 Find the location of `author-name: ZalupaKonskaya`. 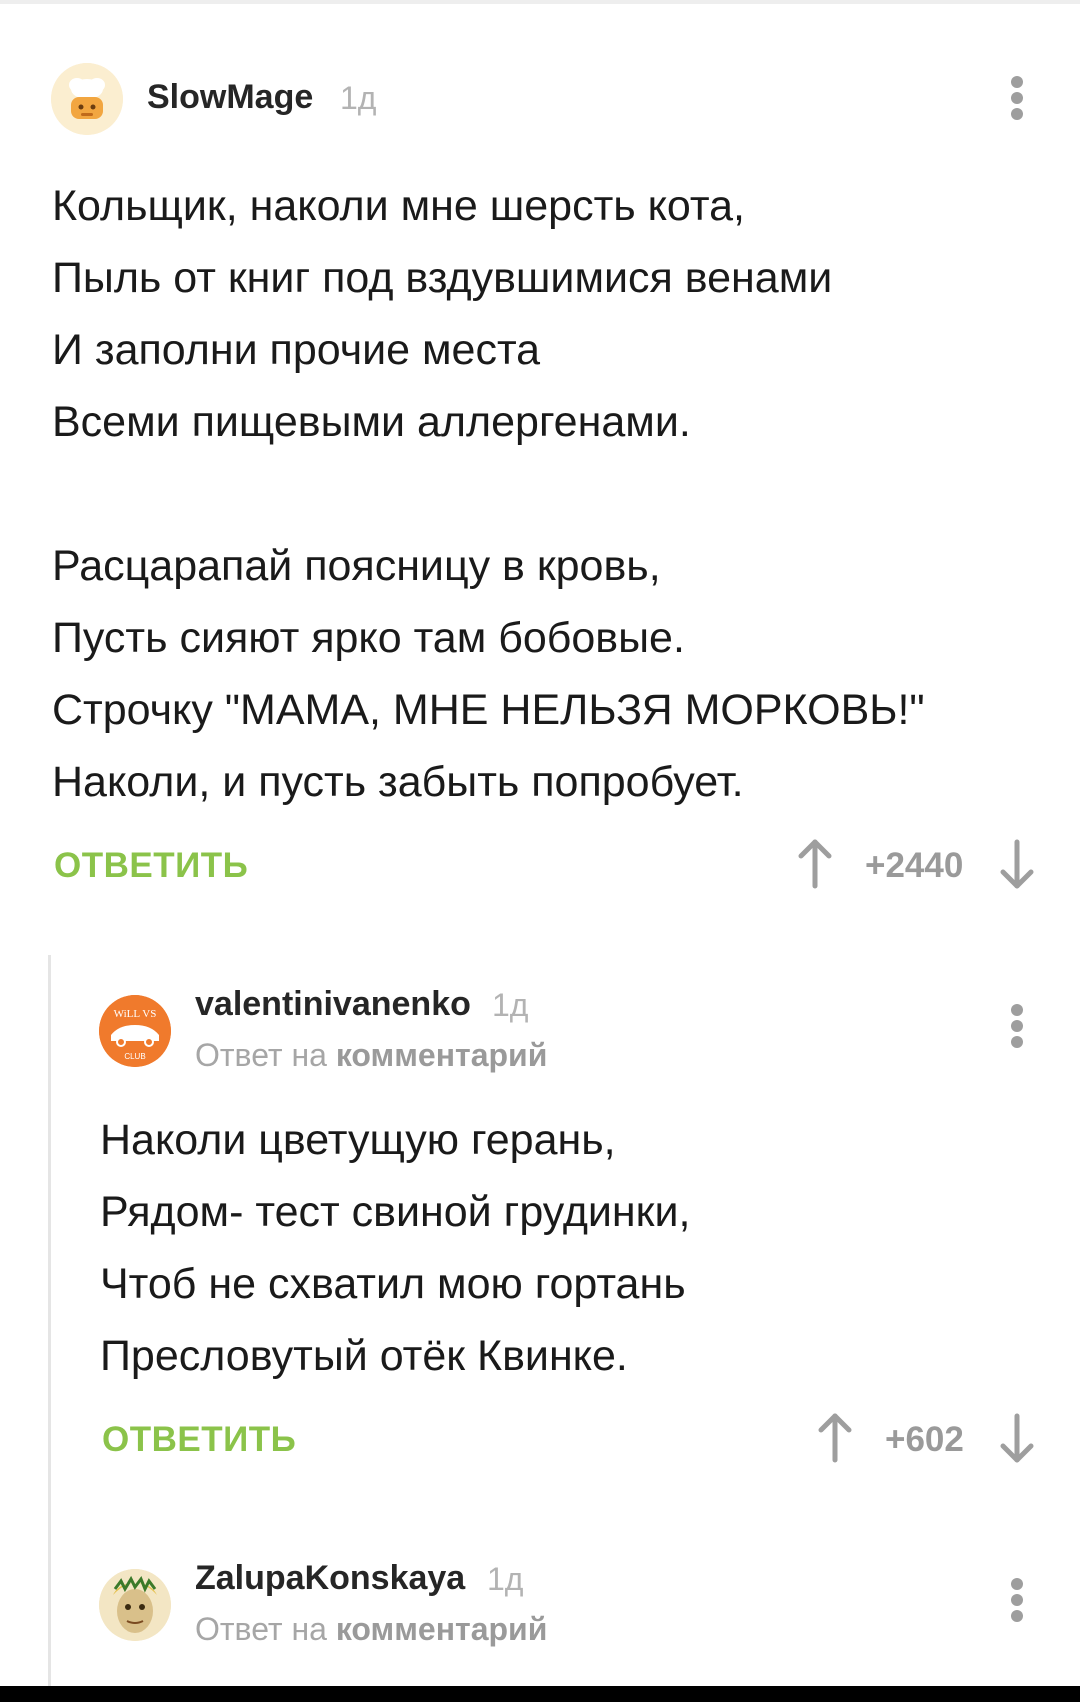

author-name: ZalupaKonskaya is located at coordinates (330, 1578).